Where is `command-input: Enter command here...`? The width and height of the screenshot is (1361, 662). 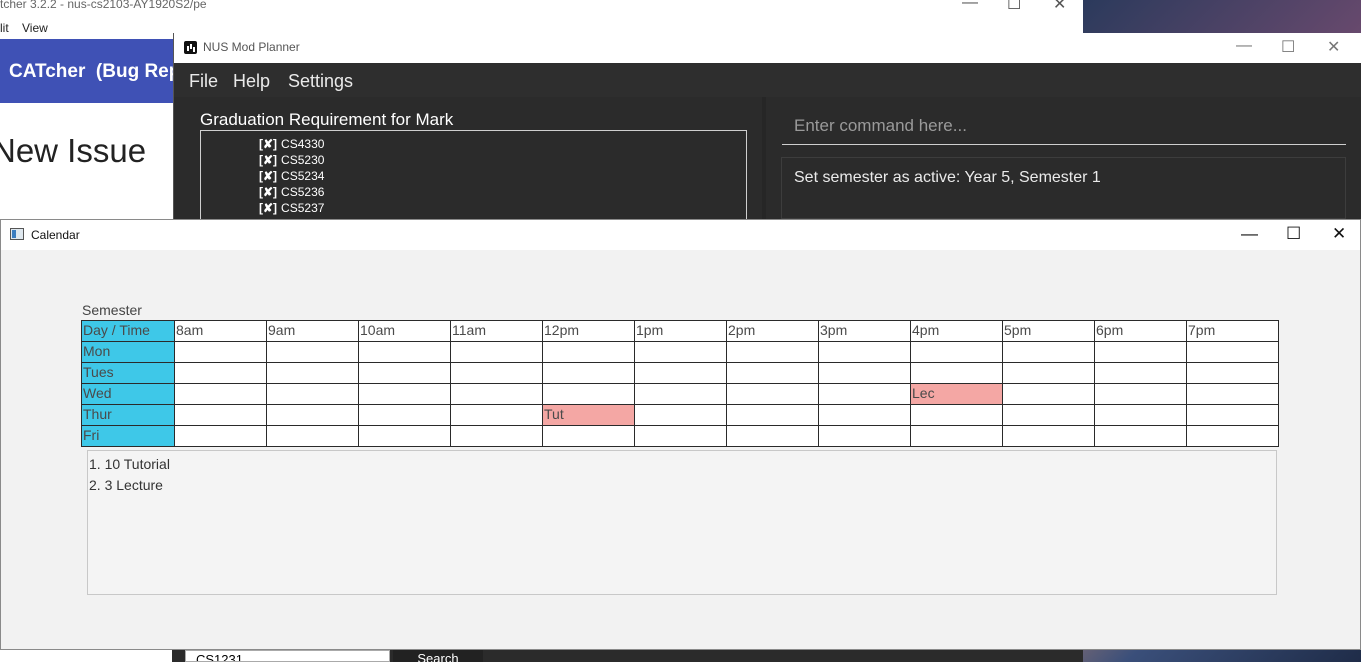
command-input: Enter command here... is located at coordinates (1064, 128).